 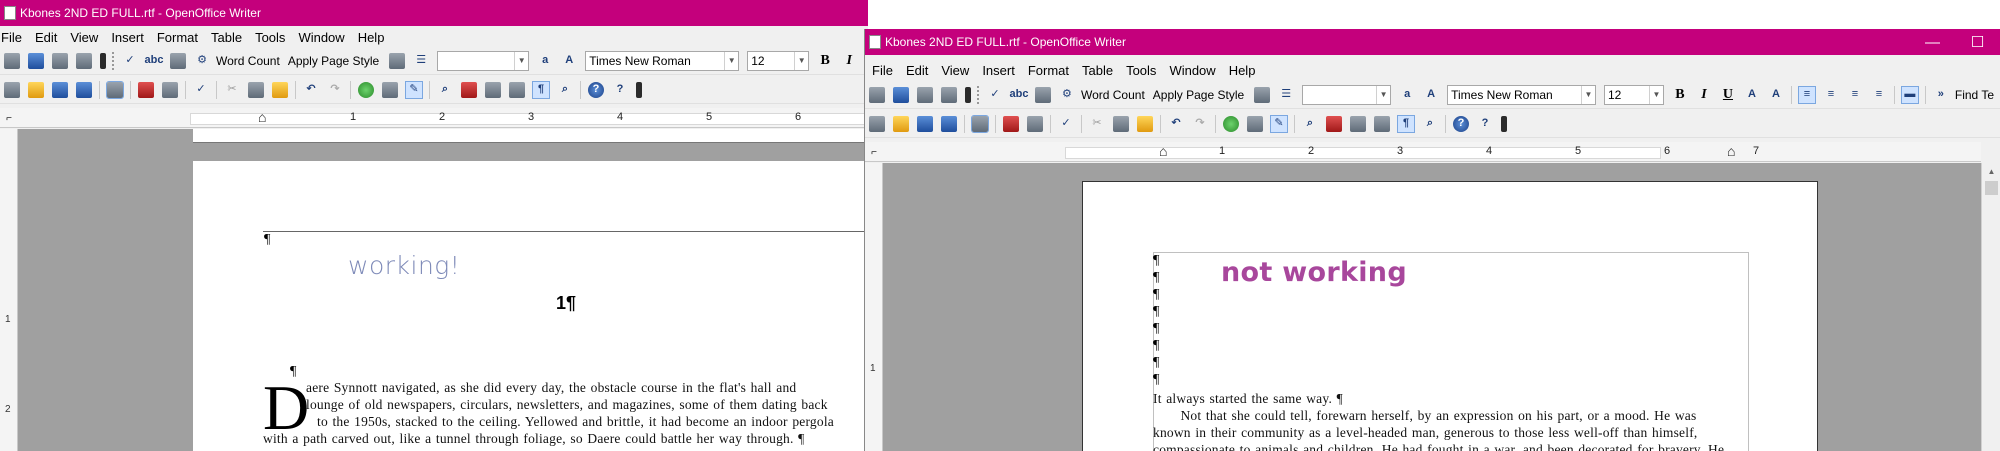 What do you see at coordinates (146, 89) in the screenshot?
I see `export-pdf-icon` at bounding box center [146, 89].